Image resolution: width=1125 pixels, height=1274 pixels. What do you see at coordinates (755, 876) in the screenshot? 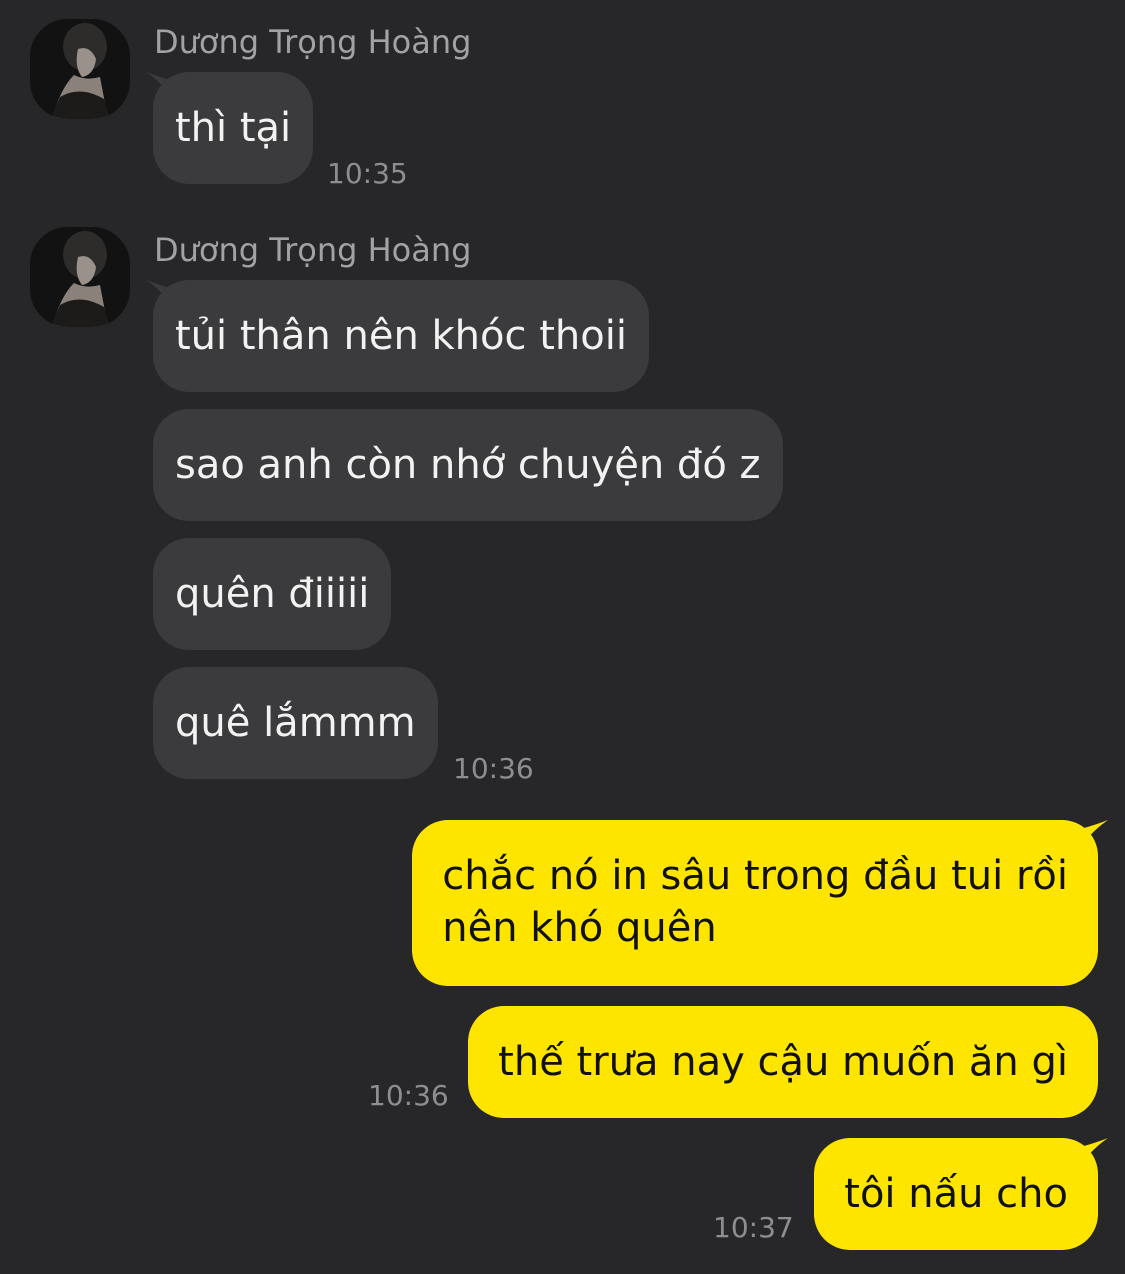
I see `message-line: chắc nó in sâu trong đầu tui rồi` at bounding box center [755, 876].